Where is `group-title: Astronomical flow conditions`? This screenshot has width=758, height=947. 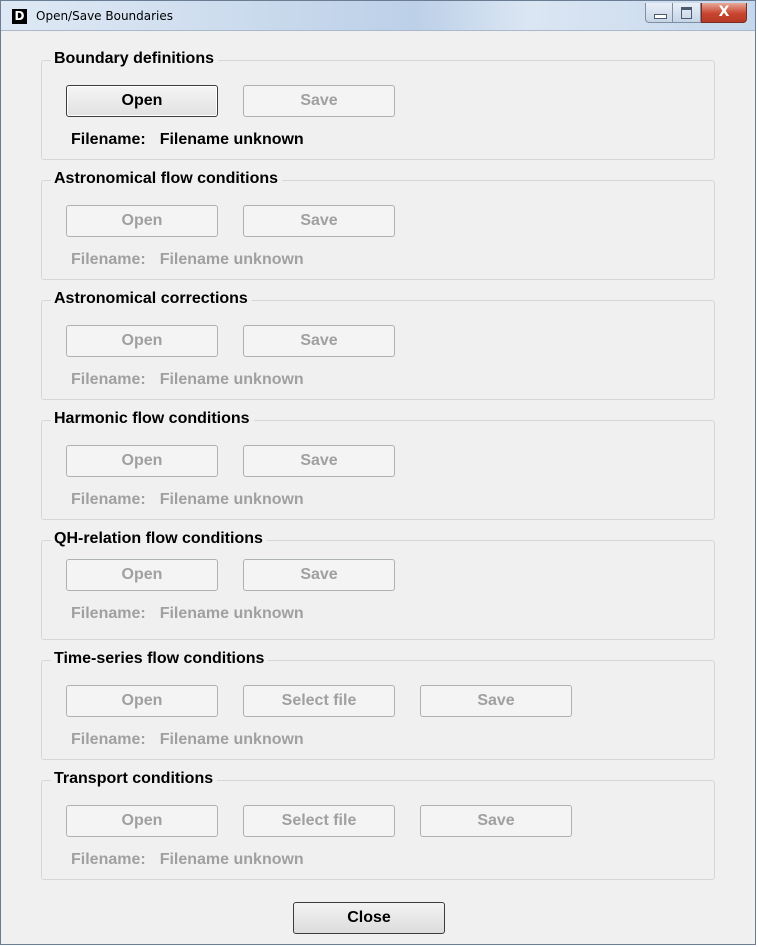
group-title: Astronomical flow conditions is located at coordinates (167, 179).